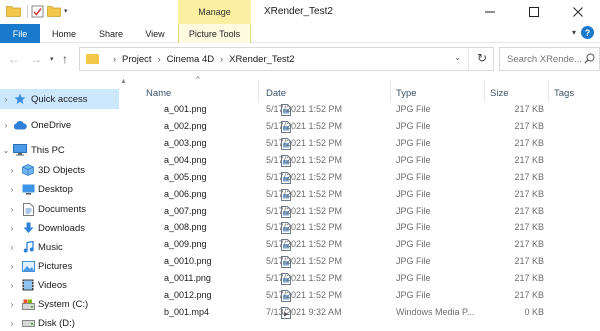 The height and width of the screenshot is (331, 600). I want to click on recent-locations-icon: ▾, so click(52, 59).